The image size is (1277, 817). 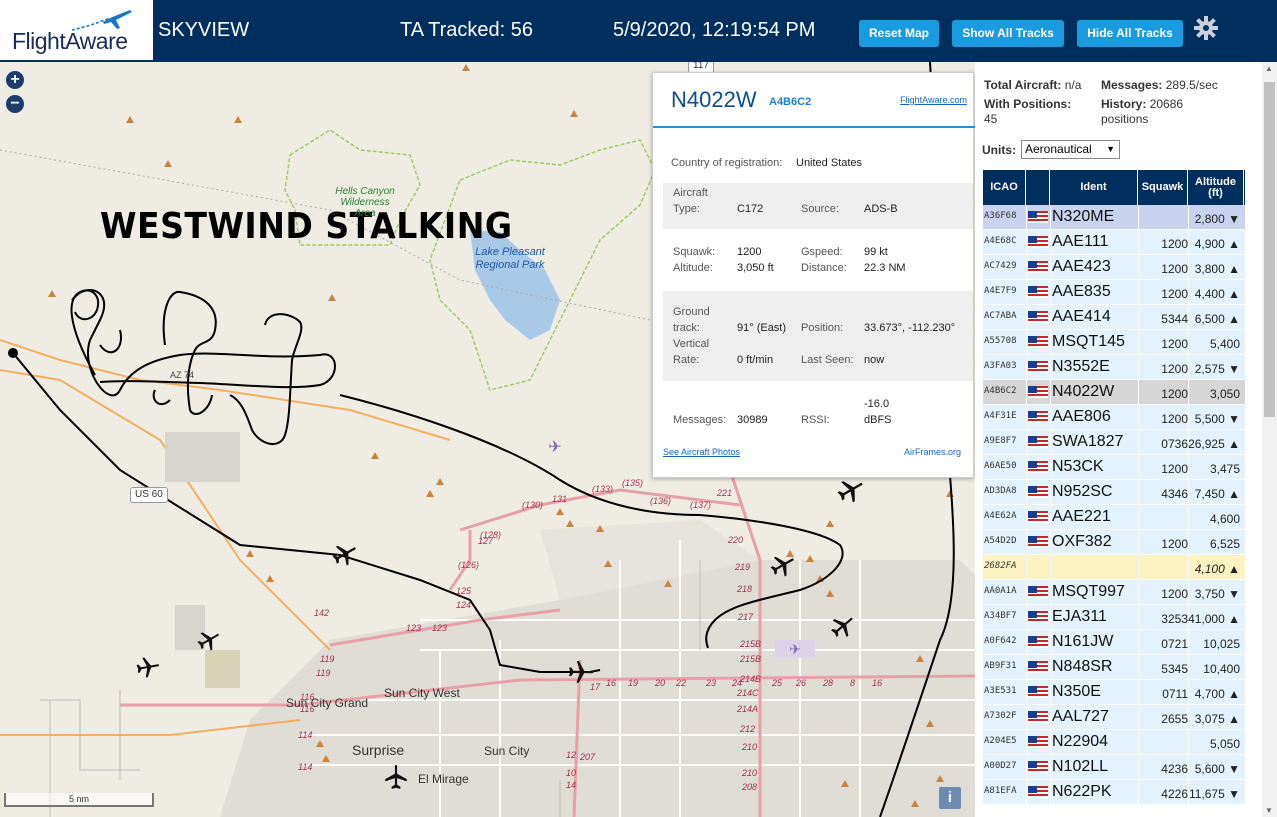 What do you see at coordinates (149, 495) in the screenshot?
I see `highway-shield: US 60` at bounding box center [149, 495].